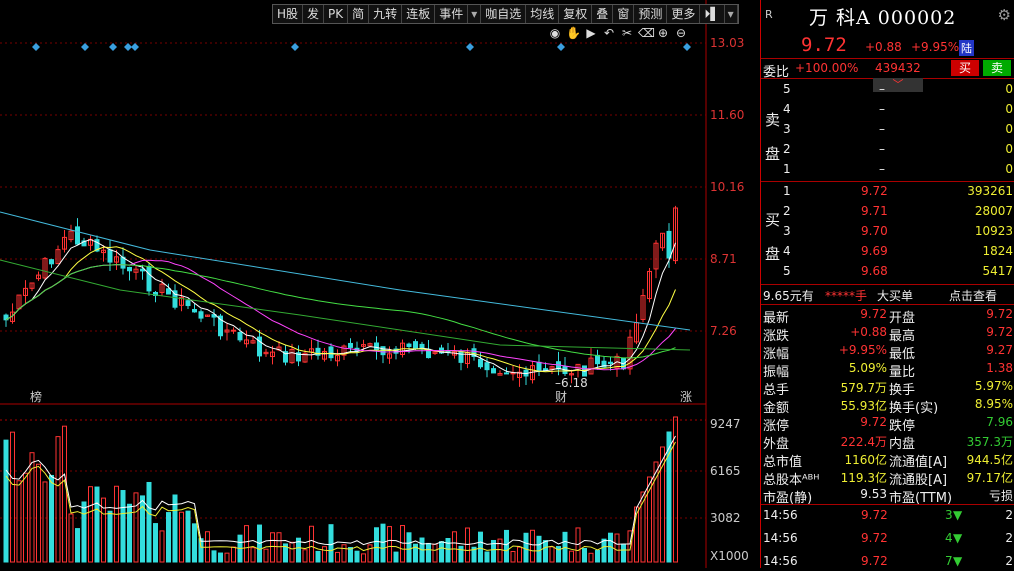 The width and height of the screenshot is (1014, 571). I want to click on big-order-row: 9.65元有 *****手 大买单 点击查看, so click(887, 295).